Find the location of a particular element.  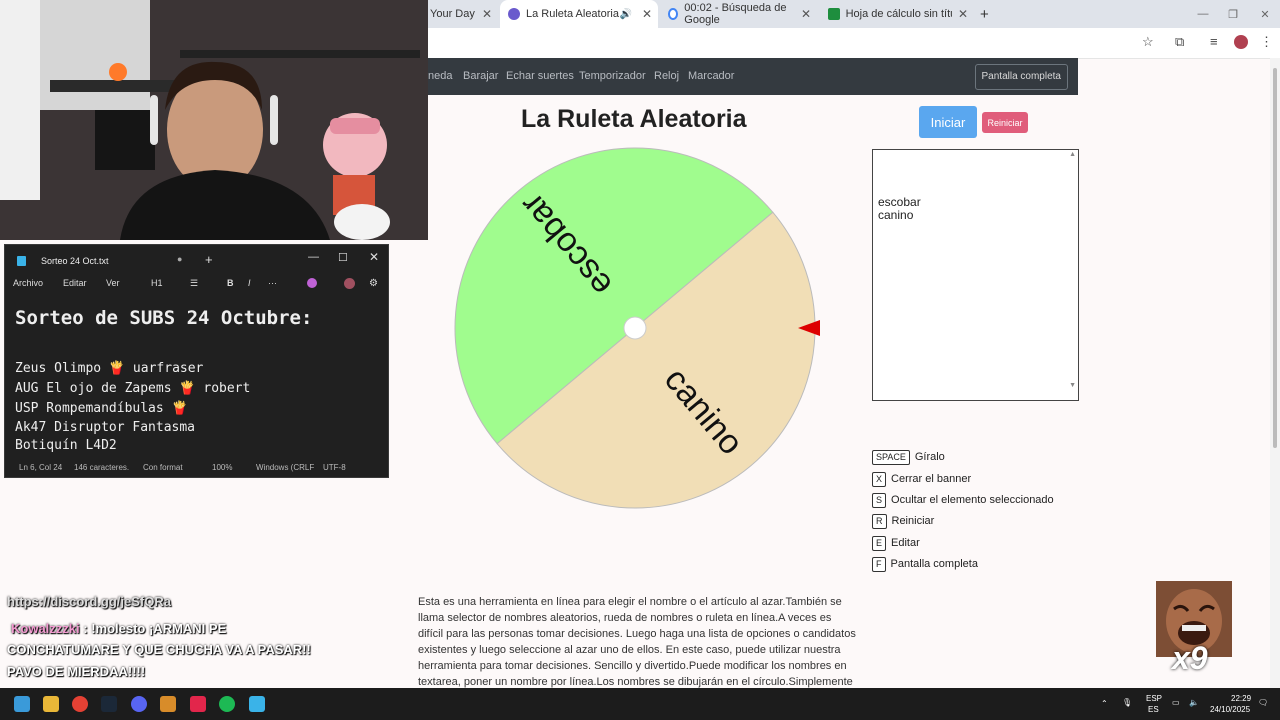

name-line: escobar is located at coordinates (899, 202).